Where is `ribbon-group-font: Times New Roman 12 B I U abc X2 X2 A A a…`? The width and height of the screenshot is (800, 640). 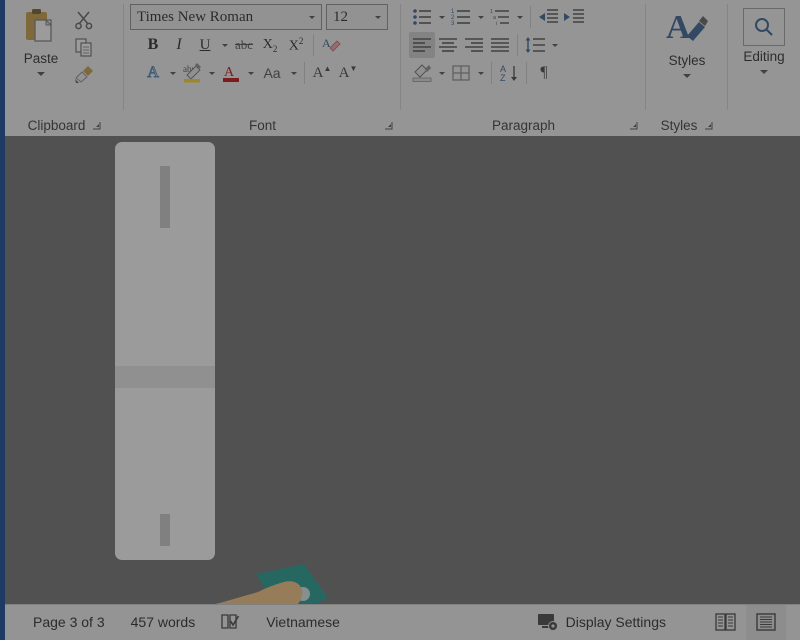 ribbon-group-font: Times New Roman 12 B I U abc X2 X2 A A a… is located at coordinates (262, 68).